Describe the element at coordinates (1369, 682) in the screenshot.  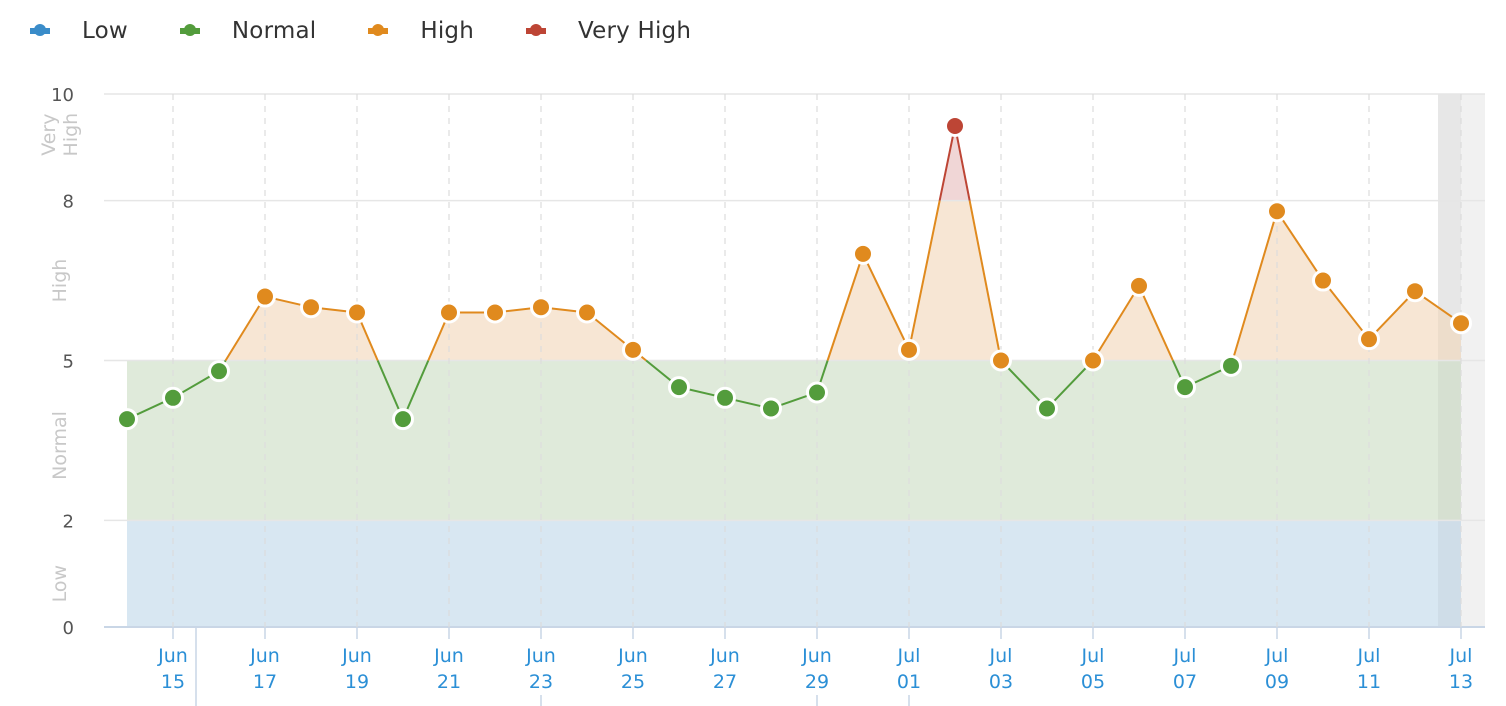
I see `x-tick-label-day: 11` at that location.